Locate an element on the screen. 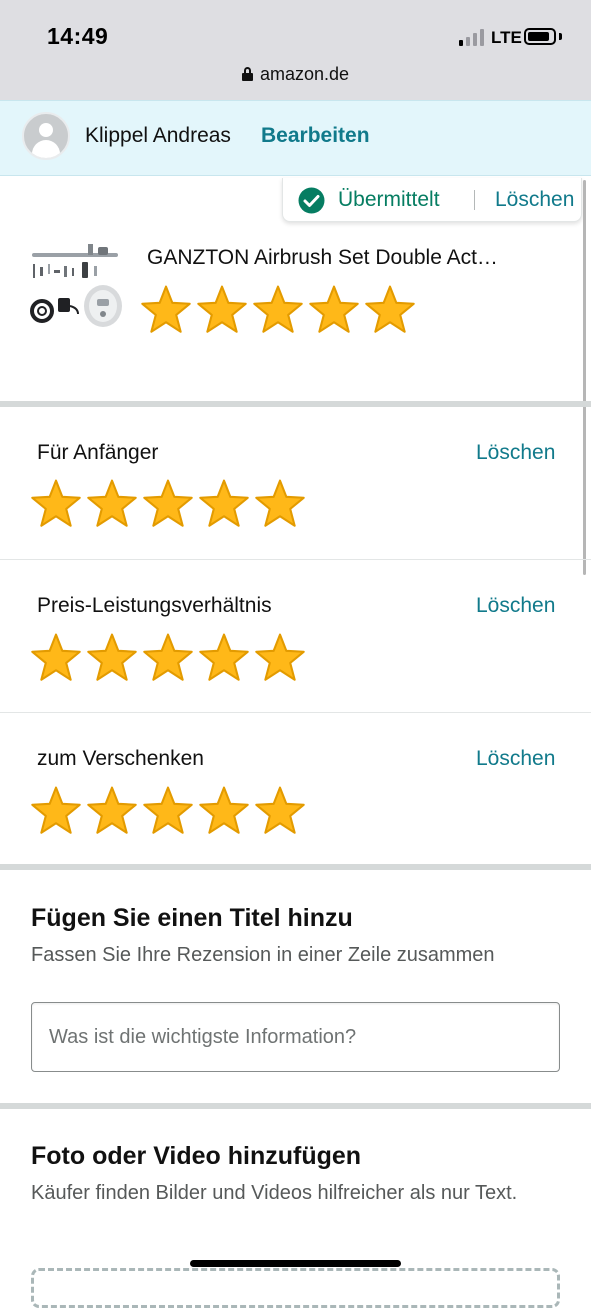 The height and width of the screenshot is (1308, 591). battery-tip is located at coordinates (560, 36).